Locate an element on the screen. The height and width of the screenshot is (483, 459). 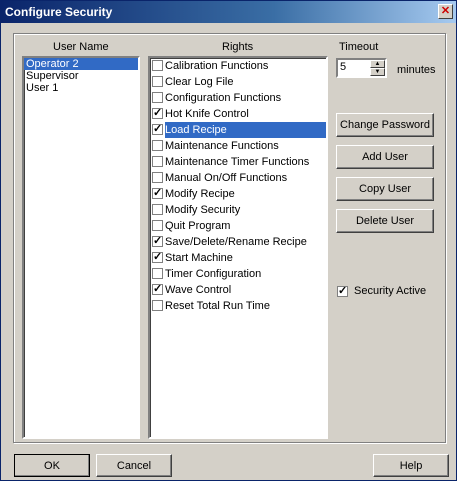
rights-item-label: Configuration Functions is located at coordinates (223, 98).